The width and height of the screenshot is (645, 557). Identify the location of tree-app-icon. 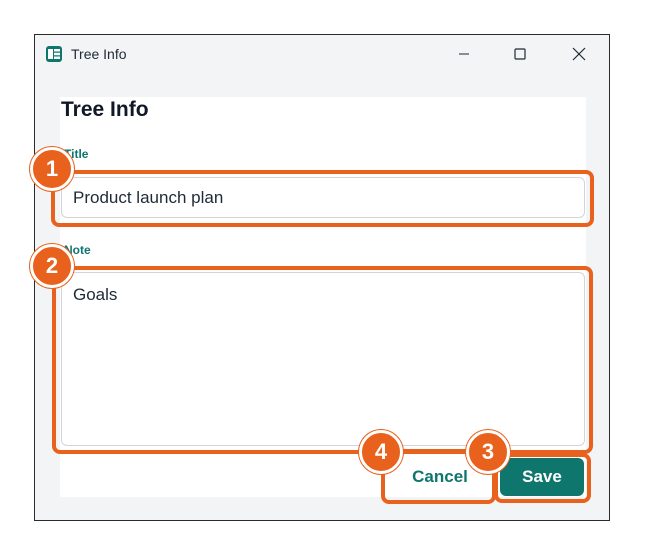
(54, 54).